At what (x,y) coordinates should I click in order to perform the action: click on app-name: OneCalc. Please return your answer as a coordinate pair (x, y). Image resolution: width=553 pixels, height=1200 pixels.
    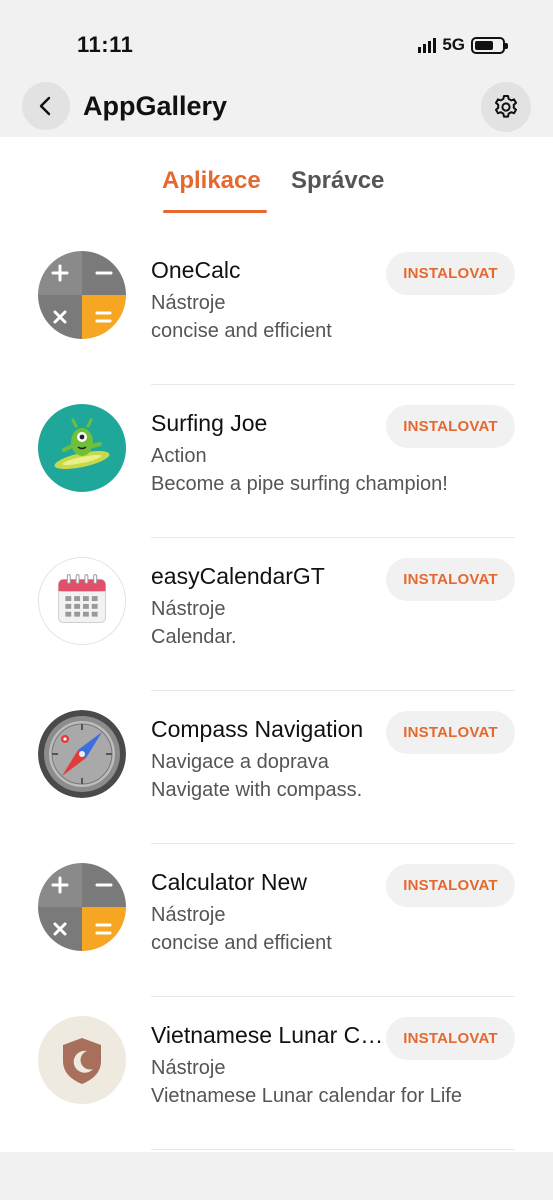
    Looking at the image, I should click on (196, 270).